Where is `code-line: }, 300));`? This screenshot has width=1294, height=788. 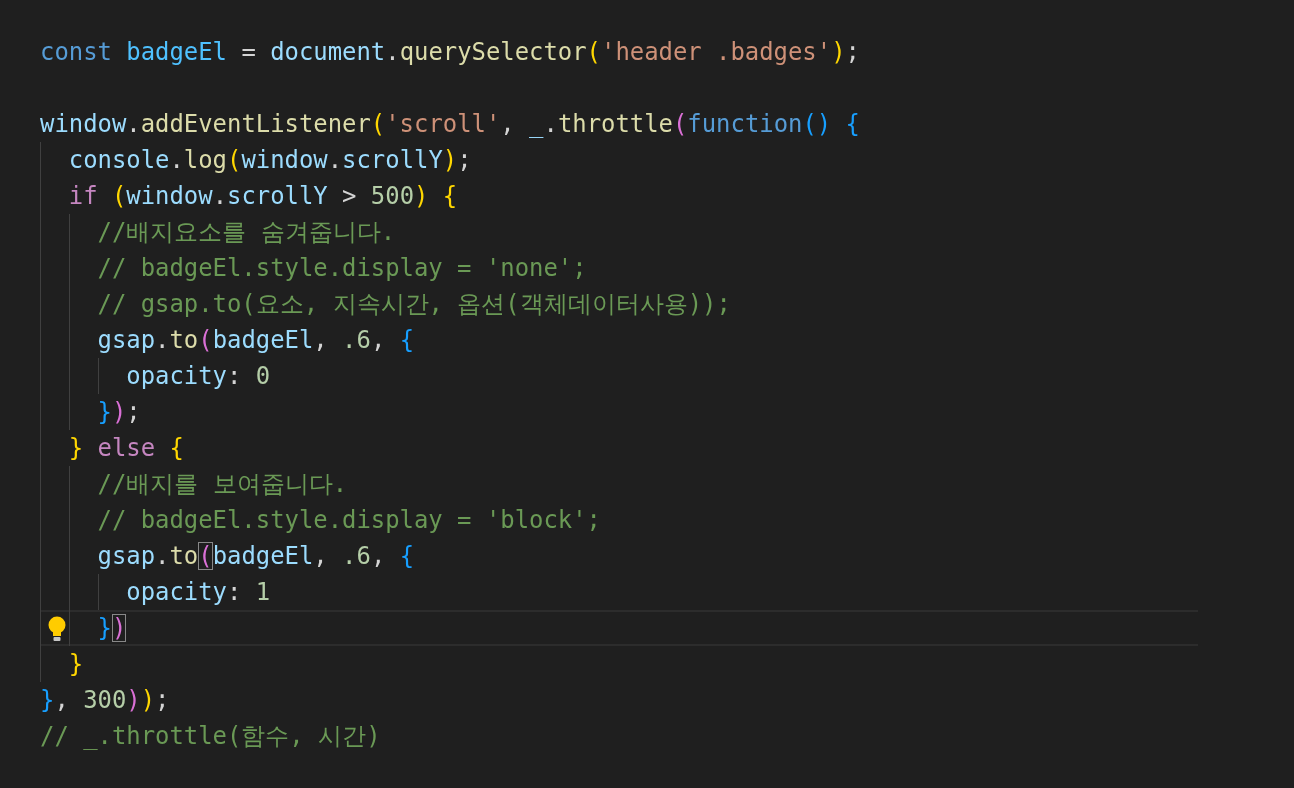
code-line: }, 300)); is located at coordinates (105, 700).